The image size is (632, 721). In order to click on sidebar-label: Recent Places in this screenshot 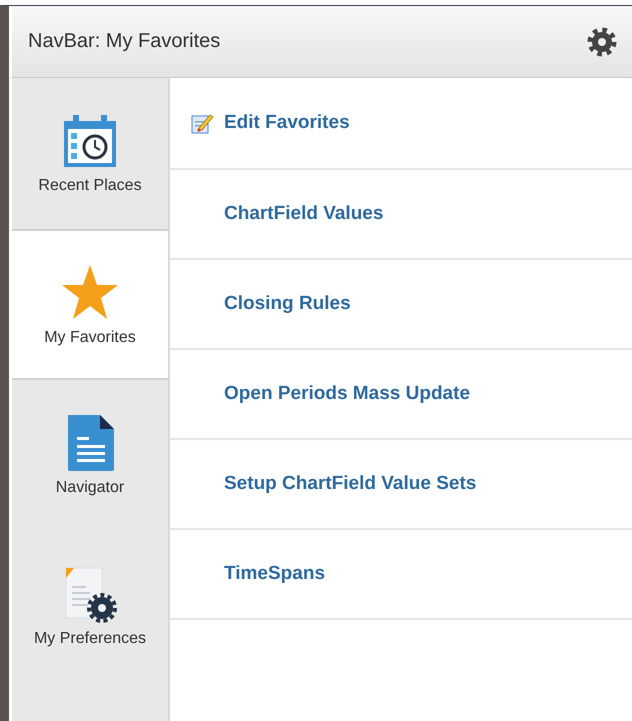, I will do `click(90, 185)`.